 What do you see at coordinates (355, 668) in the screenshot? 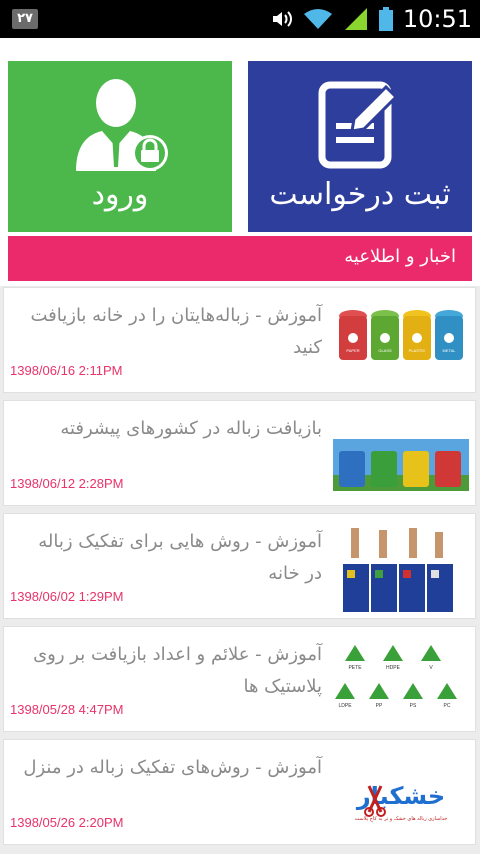
I see `recycle-code: PETE` at bounding box center [355, 668].